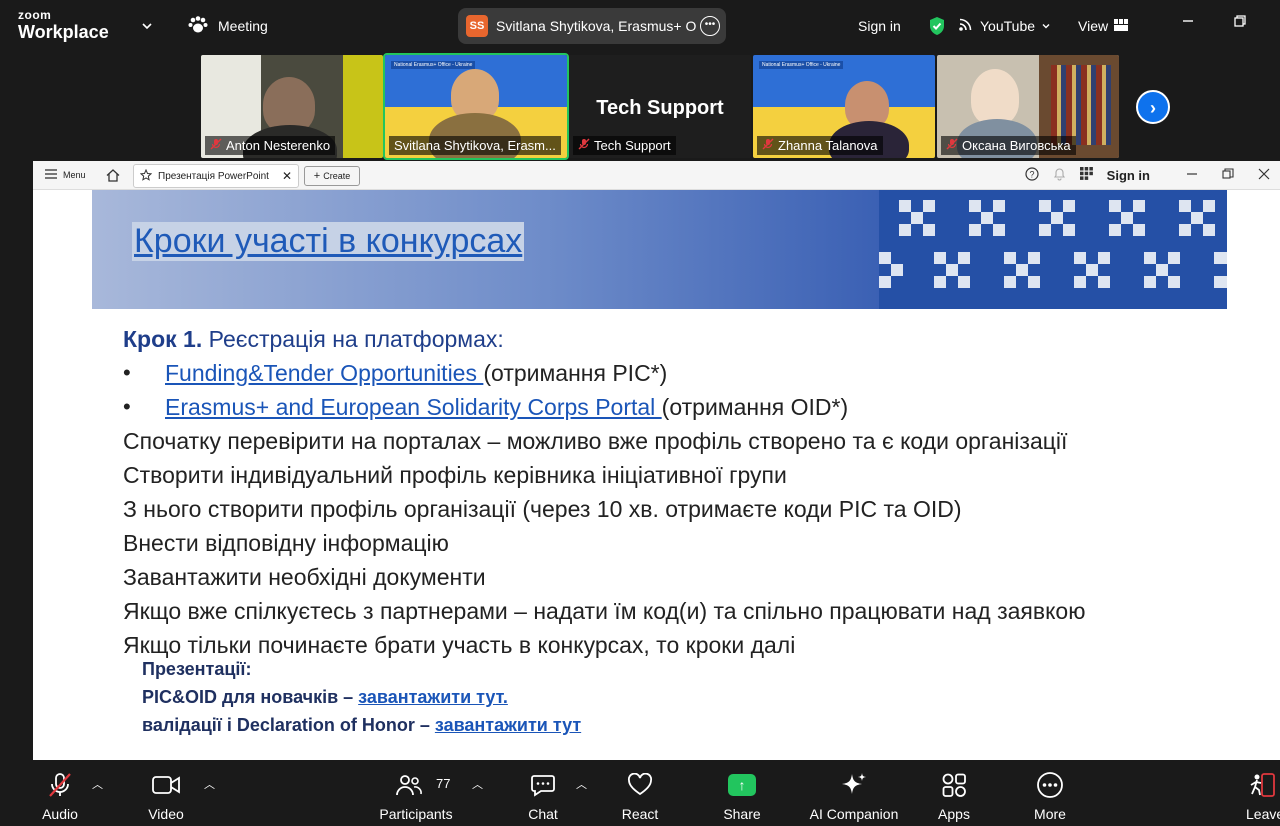 Image resolution: width=1280 pixels, height=826 pixels. I want to click on participant-name: Anton Nesterenko, so click(270, 145).